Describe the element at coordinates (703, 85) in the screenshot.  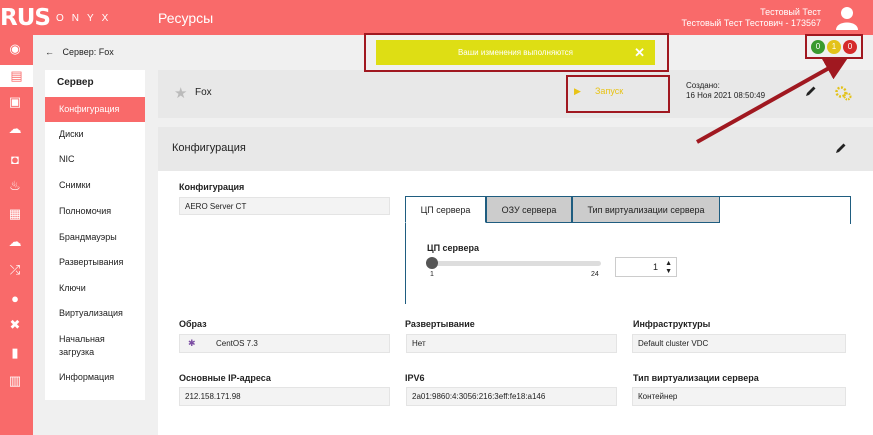
I see `created-label: Создано:` at that location.